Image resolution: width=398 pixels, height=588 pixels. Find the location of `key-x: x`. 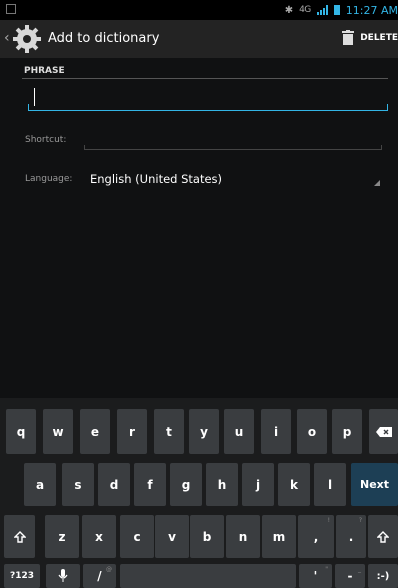

key-x: x is located at coordinates (99, 536).